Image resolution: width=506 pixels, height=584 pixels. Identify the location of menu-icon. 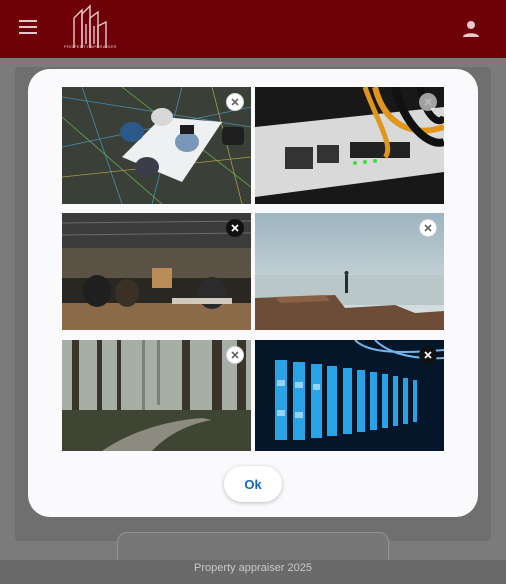
(29, 29).